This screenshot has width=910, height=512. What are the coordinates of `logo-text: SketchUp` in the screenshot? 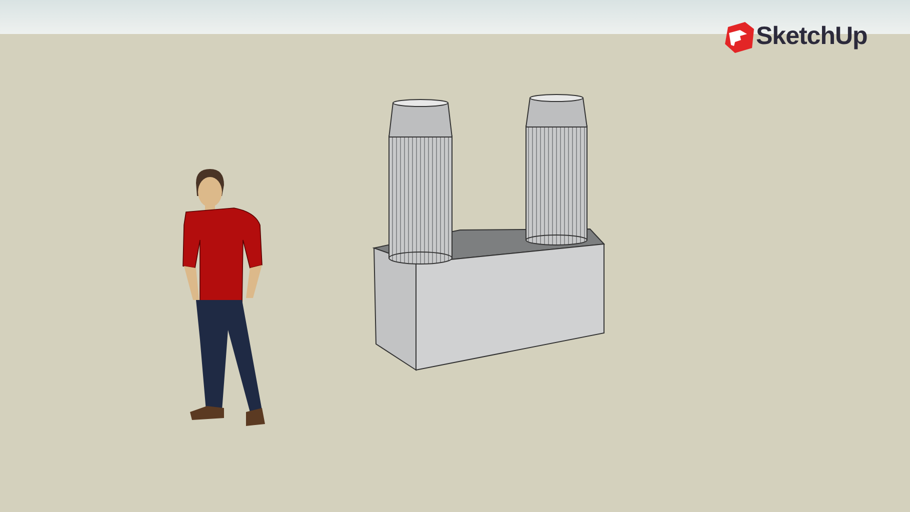 It's located at (812, 36).